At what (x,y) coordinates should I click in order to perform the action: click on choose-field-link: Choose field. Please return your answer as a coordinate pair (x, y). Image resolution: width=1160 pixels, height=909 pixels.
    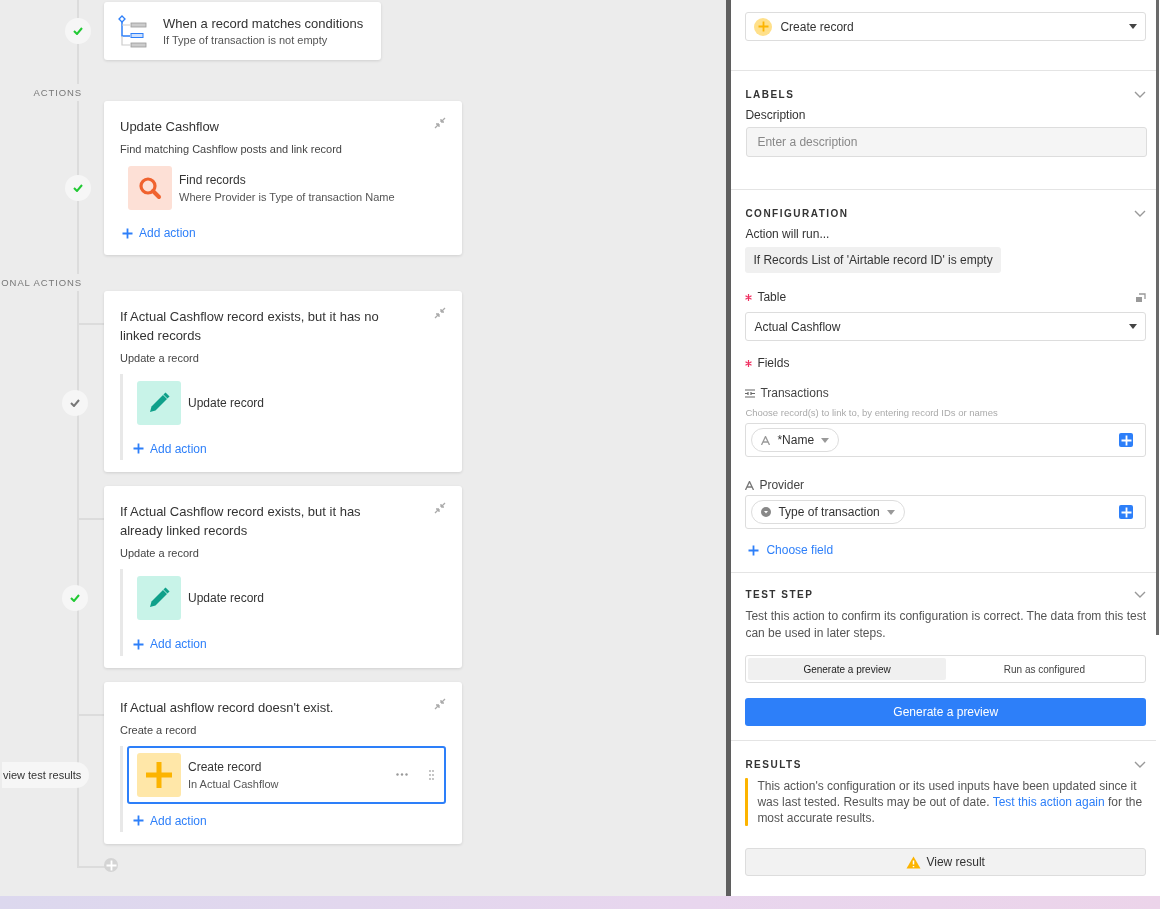
    Looking at the image, I should click on (791, 550).